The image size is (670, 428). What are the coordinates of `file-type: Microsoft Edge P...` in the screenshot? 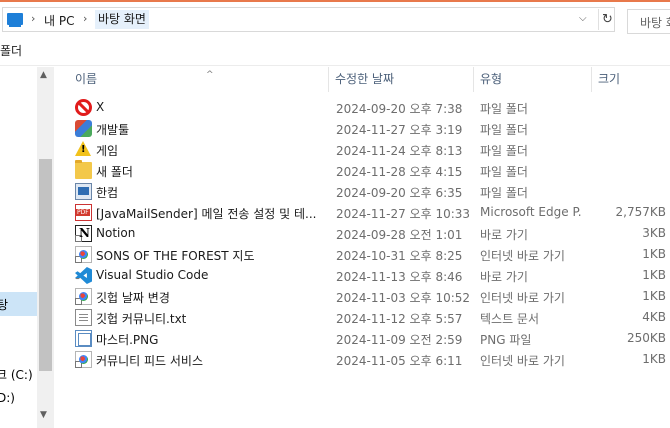 It's located at (531, 212).